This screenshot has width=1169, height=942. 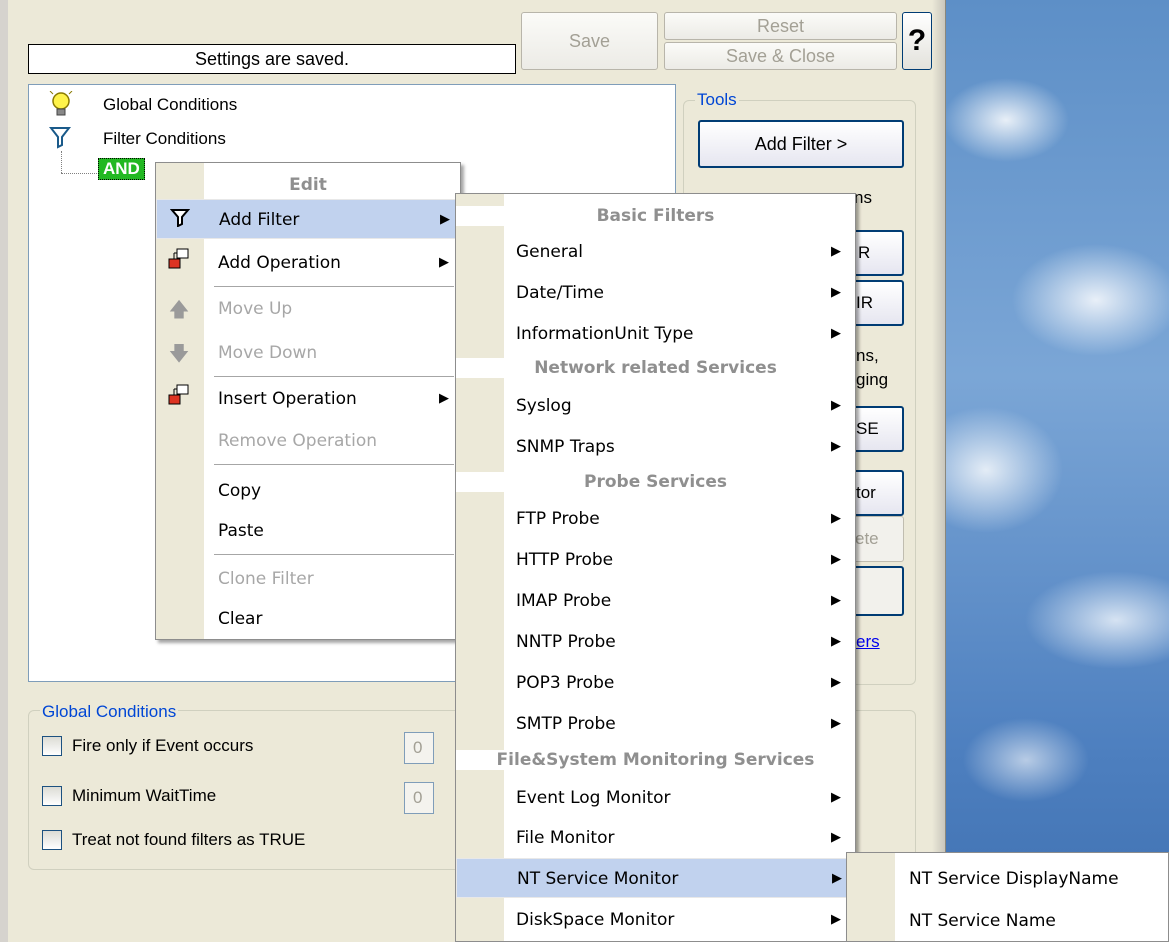 I want to click on menu-item-move-down: 🡇 Move Down, so click(x=308, y=353).